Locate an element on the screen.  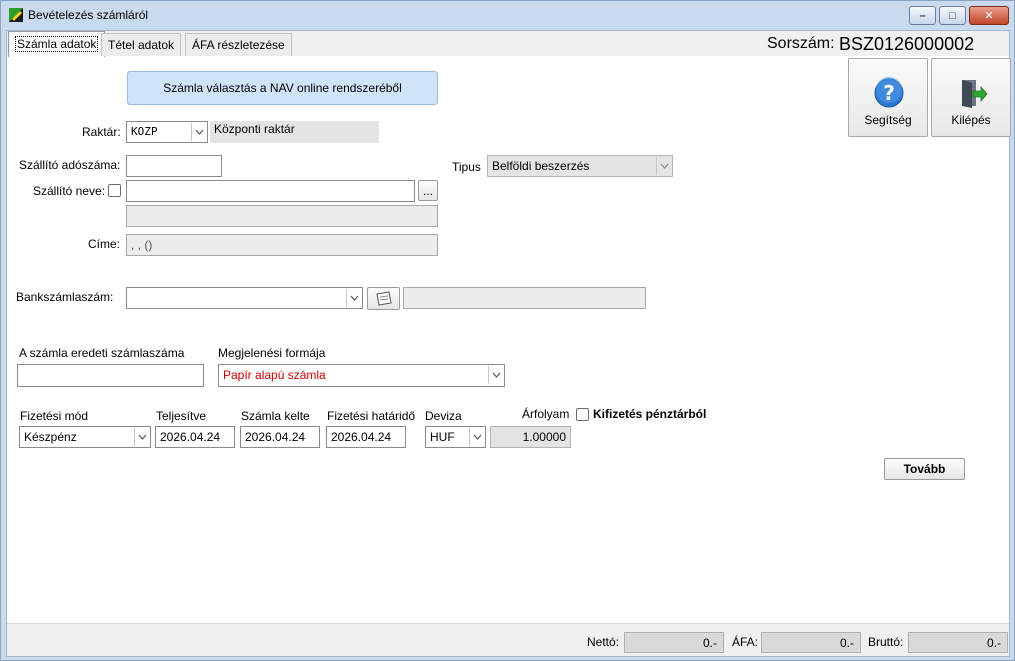
netto-field: 0.- is located at coordinates (674, 642).